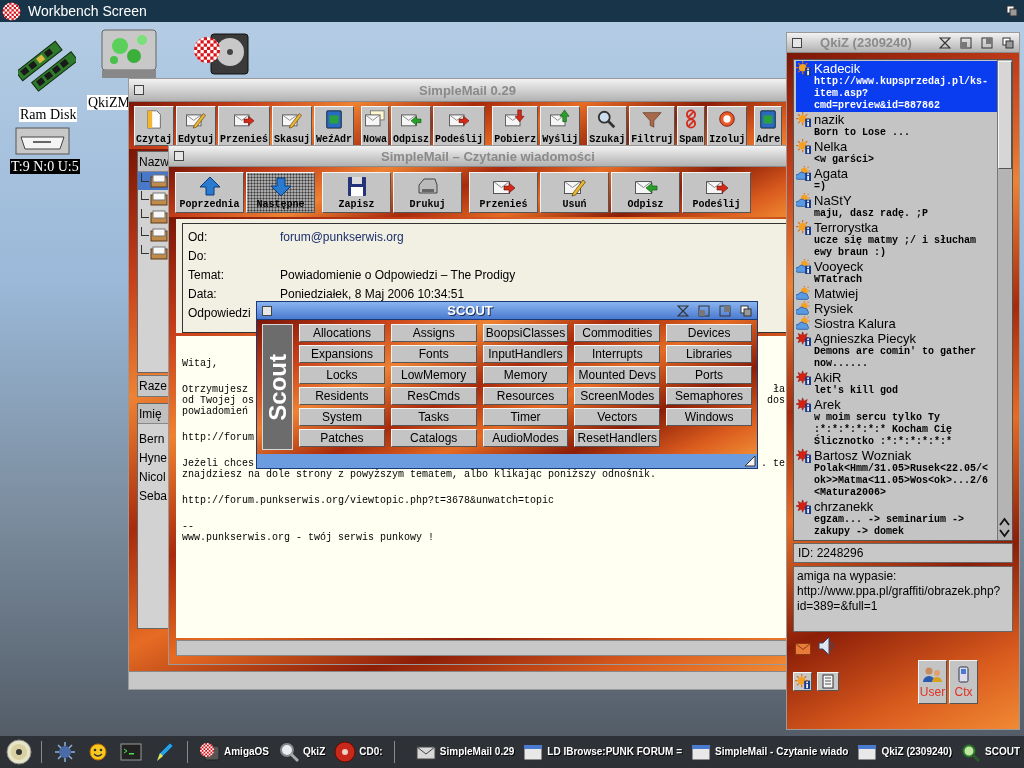 Image resolution: width=1024 pixels, height=768 pixels. Describe the element at coordinates (709, 375) in the screenshot. I see `category-button: Ports` at that location.